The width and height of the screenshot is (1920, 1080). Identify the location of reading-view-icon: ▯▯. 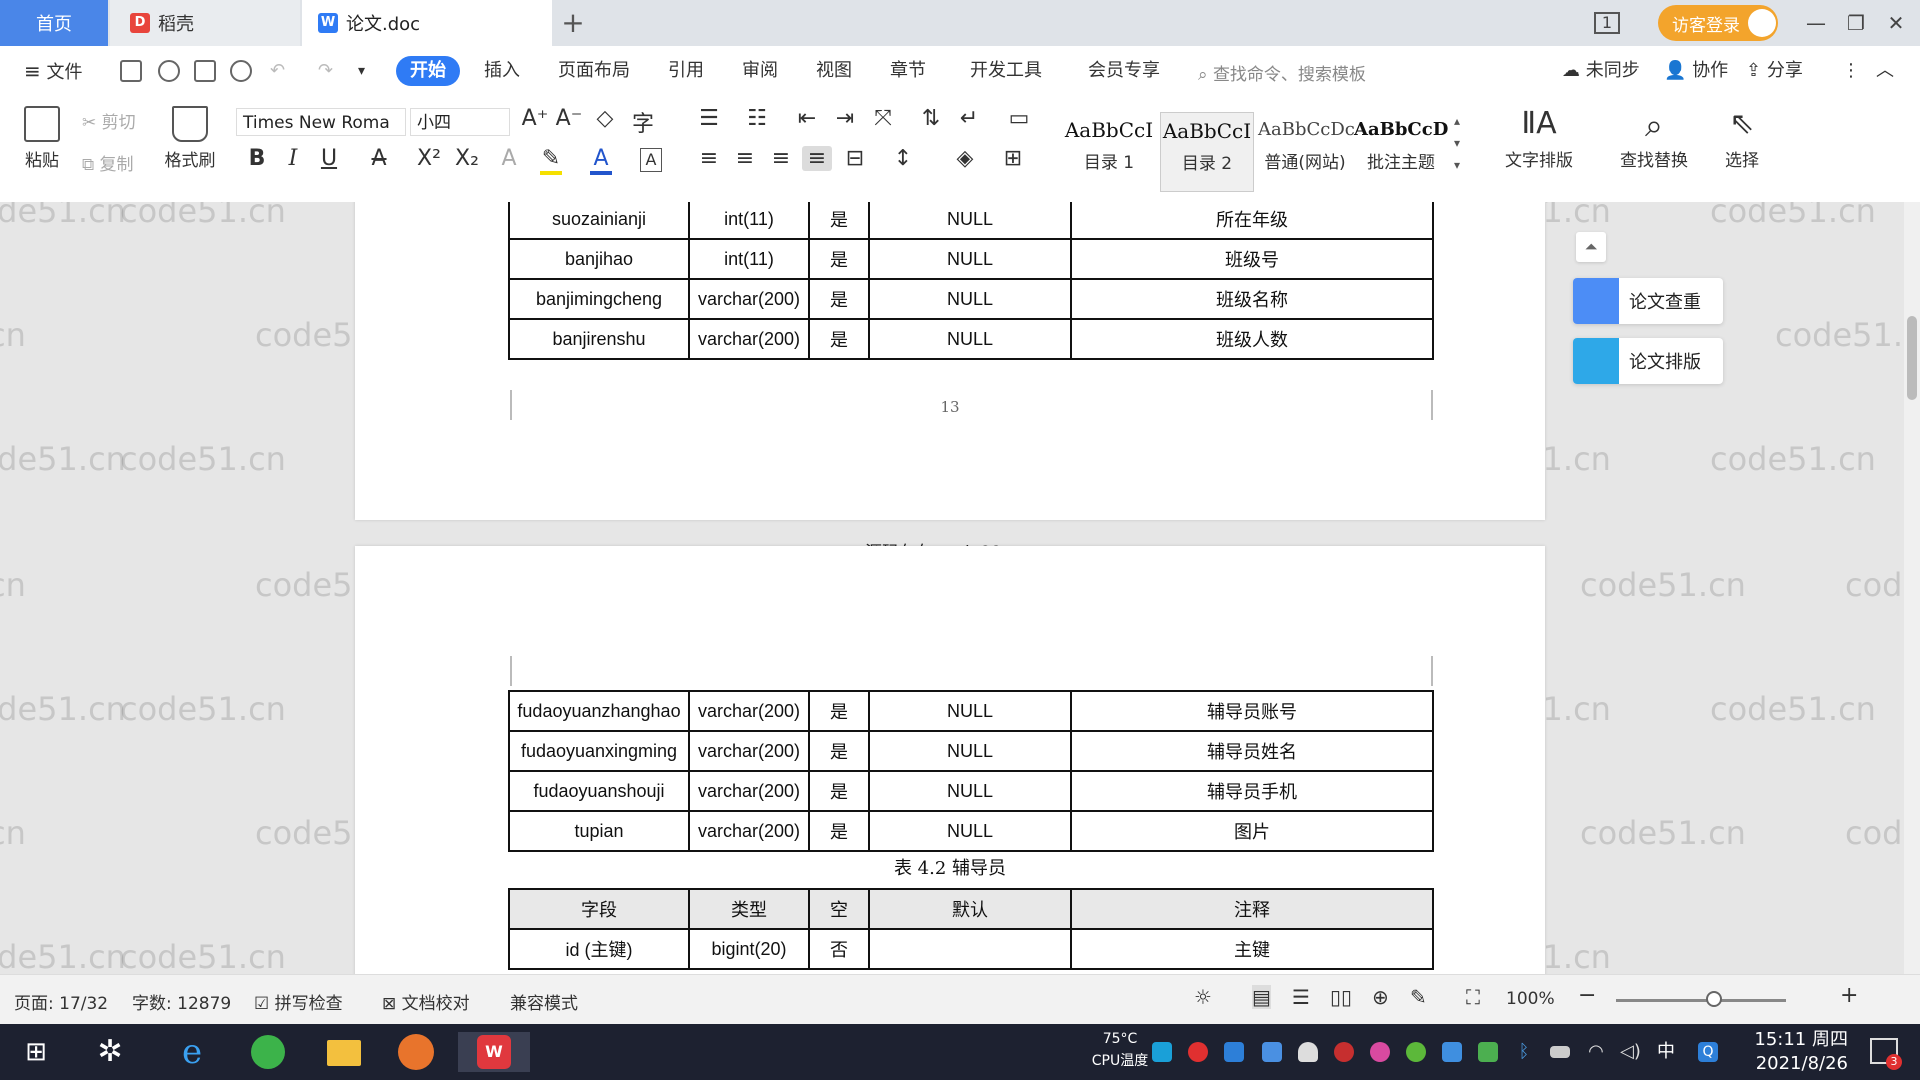
(1341, 997).